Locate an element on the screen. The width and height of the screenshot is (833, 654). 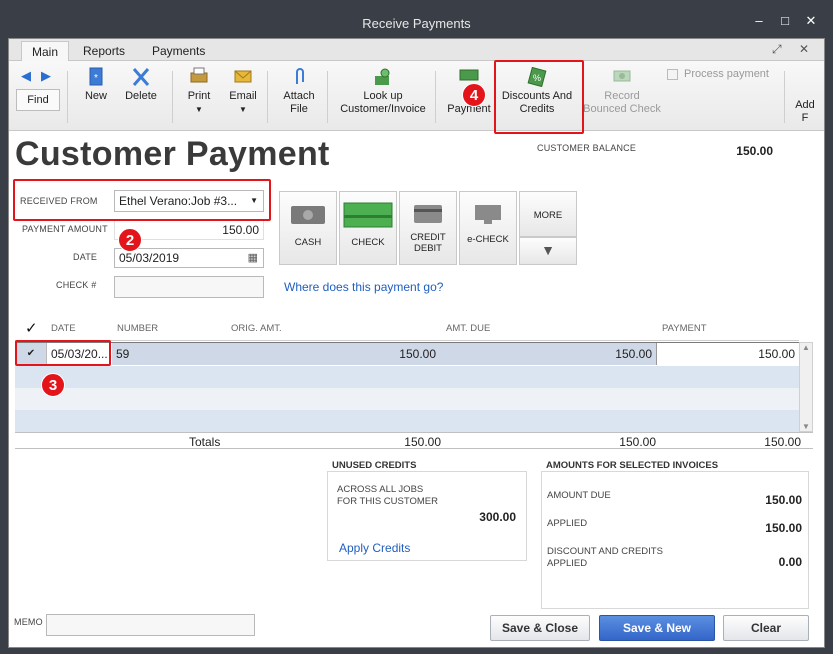
totals-orig-amt: 150.00 is located at coordinates (422, 442).